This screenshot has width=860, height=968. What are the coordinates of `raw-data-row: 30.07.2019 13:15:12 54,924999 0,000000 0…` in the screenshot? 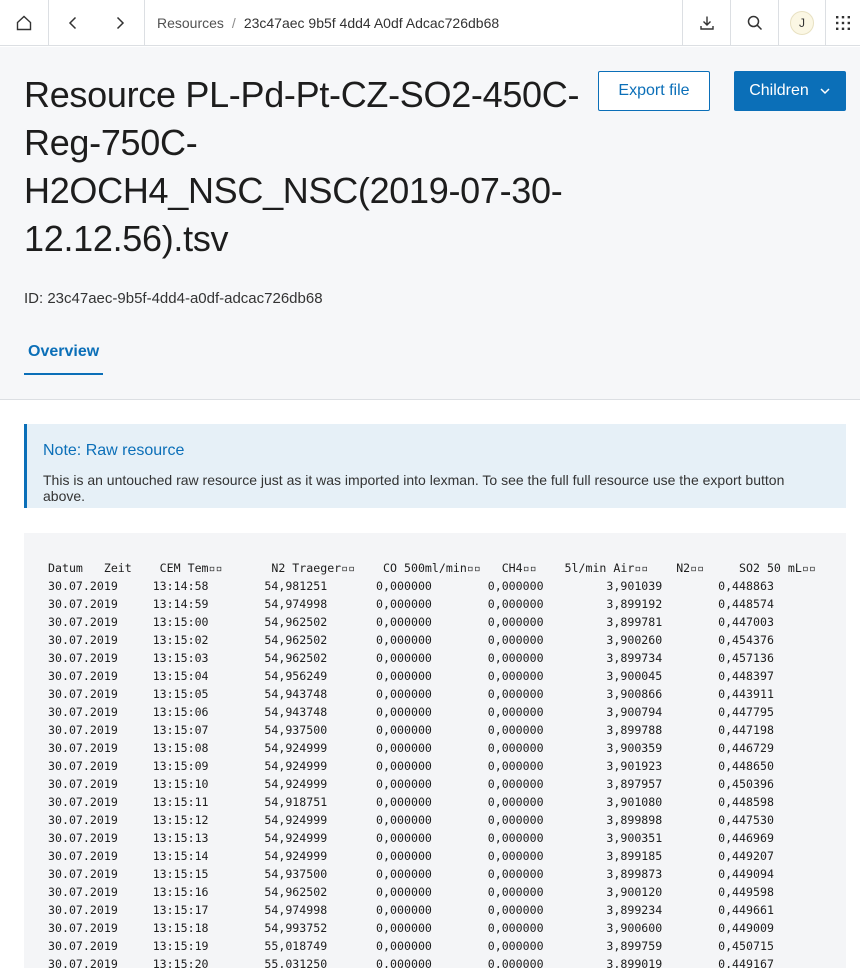 It's located at (411, 820).